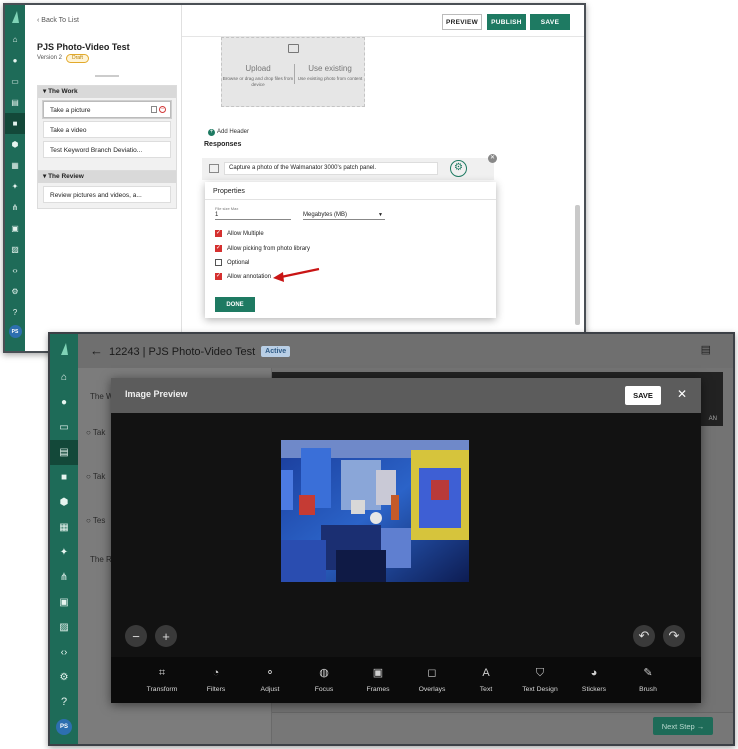 This screenshot has width=738, height=749. I want to click on step-item: Take a video, so click(107, 129).